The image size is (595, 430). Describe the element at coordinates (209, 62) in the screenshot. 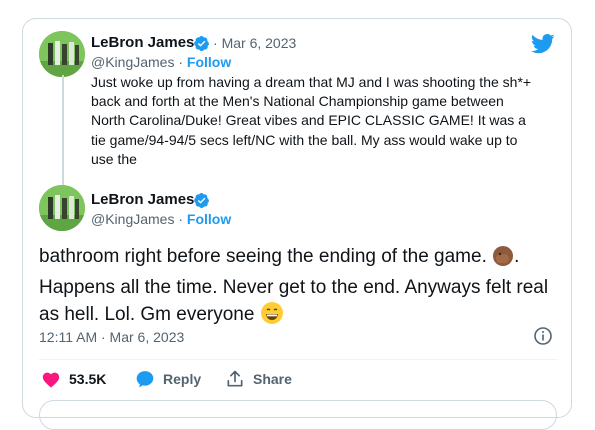

I see `follow-button-quoted: Follow` at that location.